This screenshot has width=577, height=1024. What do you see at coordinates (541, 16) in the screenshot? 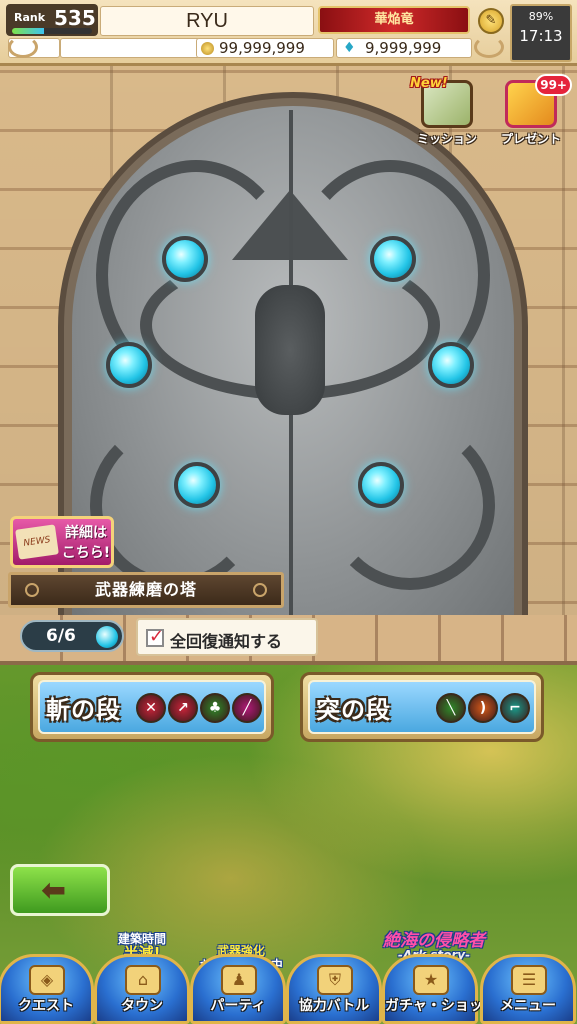
I see `battery-level: 89%` at bounding box center [541, 16].